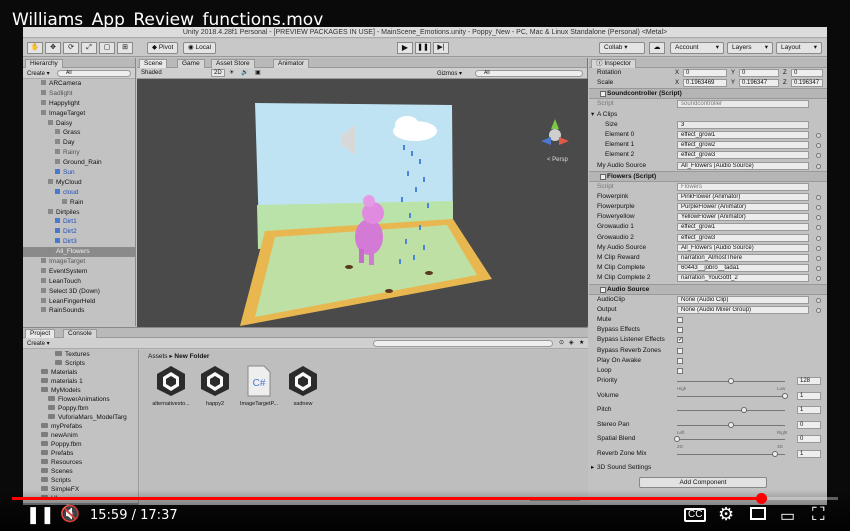  What do you see at coordinates (79, 143) in the screenshot?
I see `hierarchy-item: Day` at bounding box center [79, 143].